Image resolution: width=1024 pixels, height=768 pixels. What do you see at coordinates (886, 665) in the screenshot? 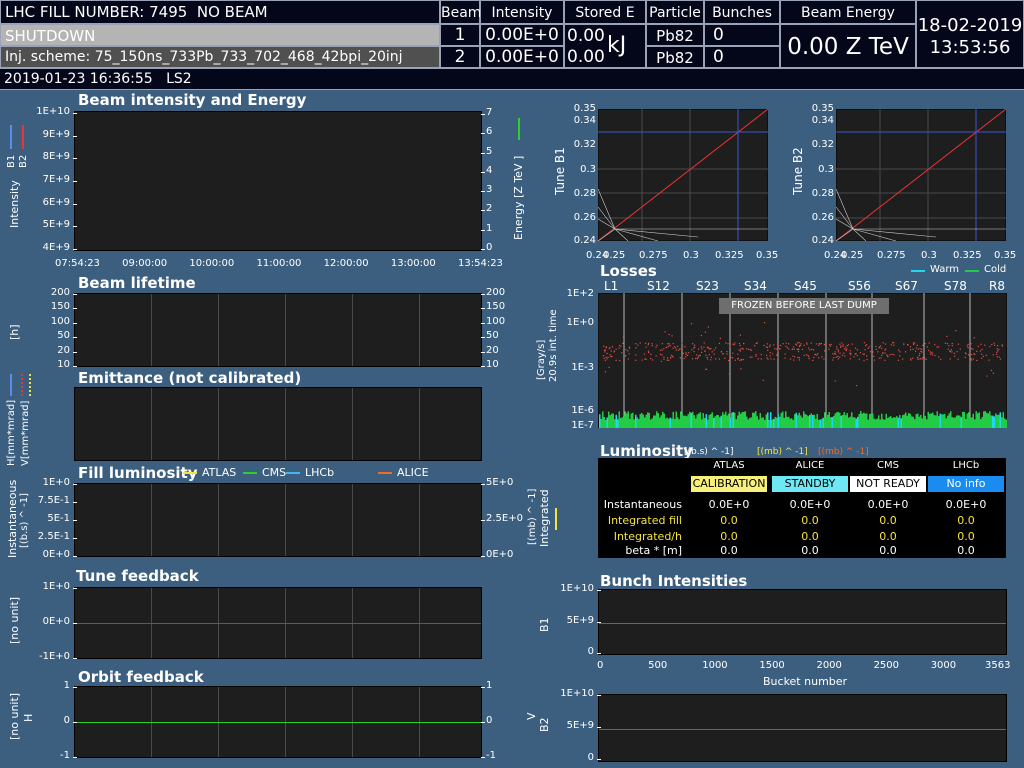
I see `x-tick-label: 2500` at bounding box center [886, 665].